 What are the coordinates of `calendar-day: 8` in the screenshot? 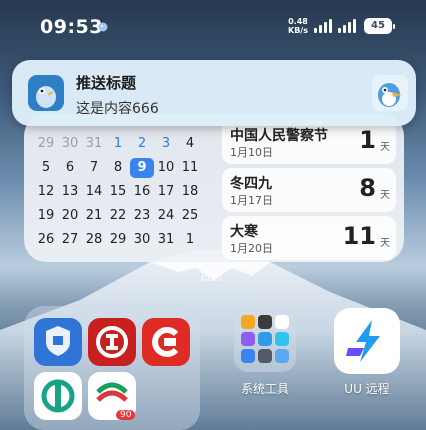 It's located at (118, 168).